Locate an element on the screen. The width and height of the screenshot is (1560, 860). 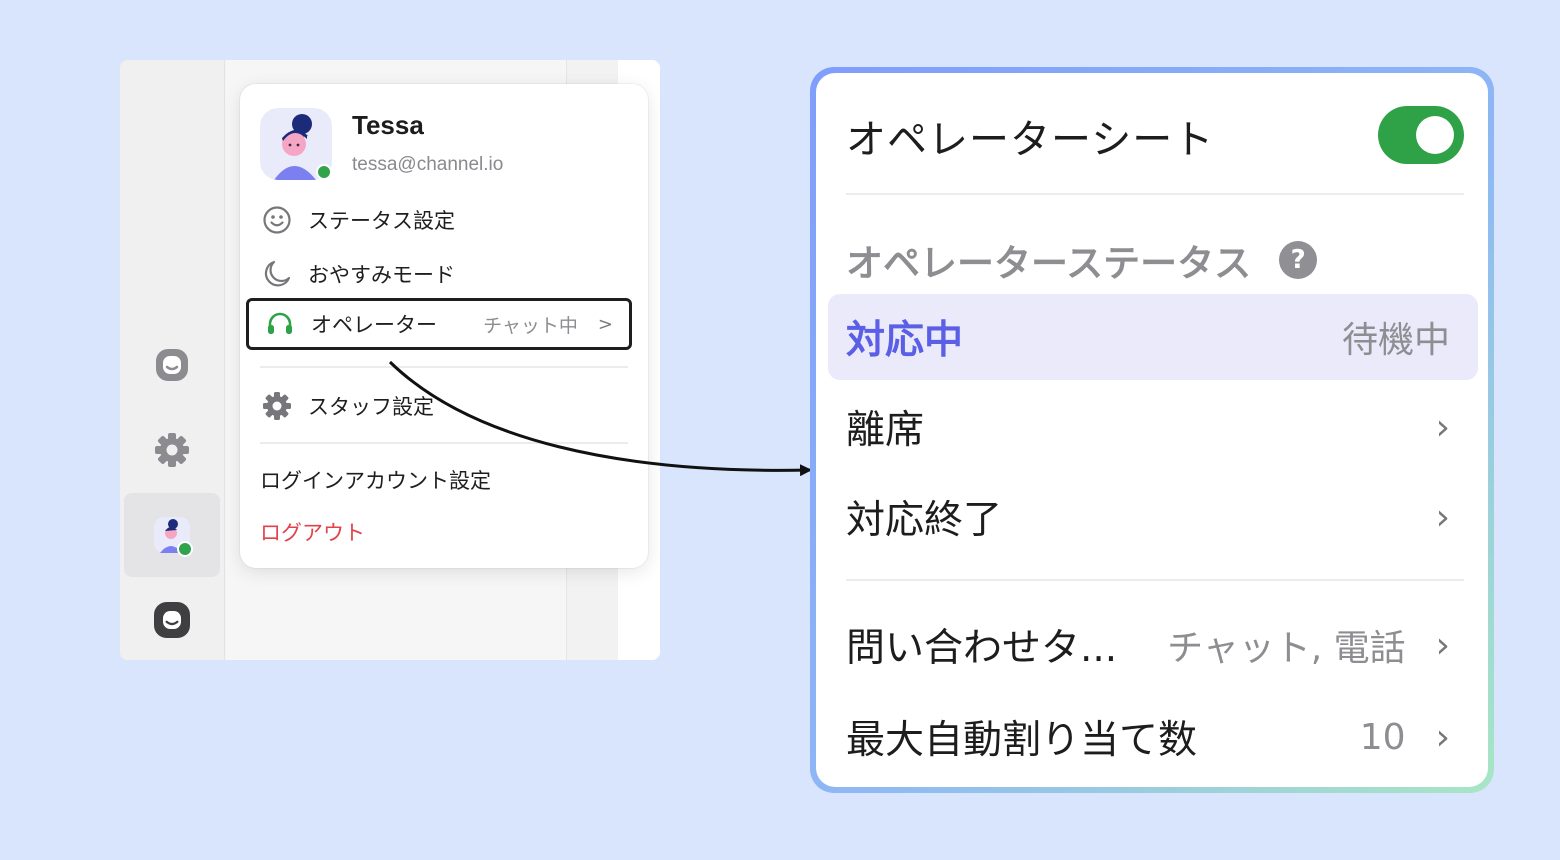
operator-sheet-toggle is located at coordinates (1421, 135).